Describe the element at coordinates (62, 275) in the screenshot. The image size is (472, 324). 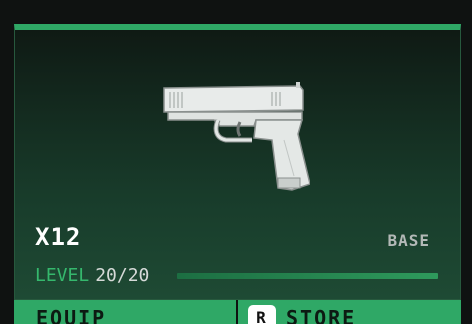
I see `level-label: LEVEL` at that location.